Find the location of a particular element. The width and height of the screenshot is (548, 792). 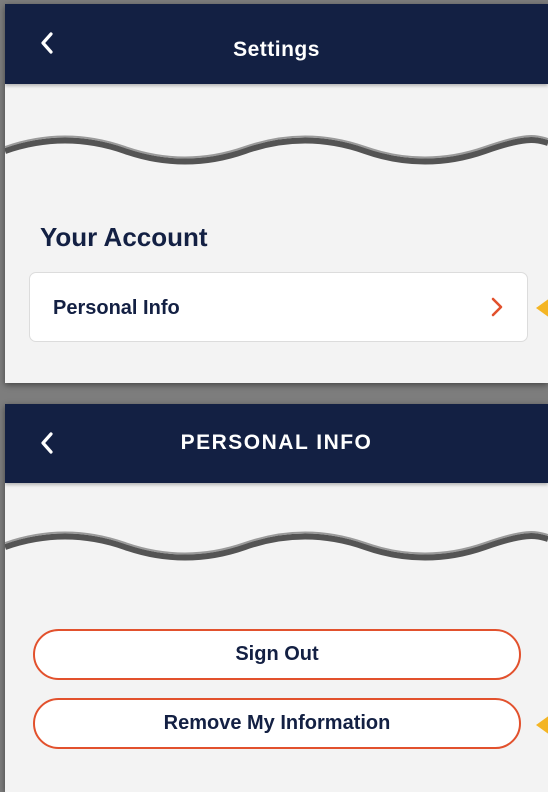

personal-info-item: Personal Info is located at coordinates (278, 307).